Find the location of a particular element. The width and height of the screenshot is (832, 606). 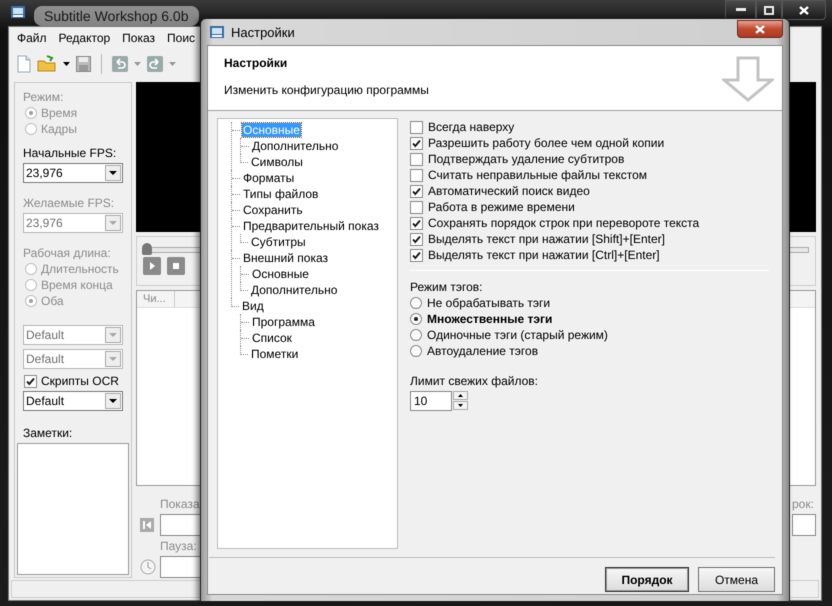

spin-down-button is located at coordinates (460, 405).